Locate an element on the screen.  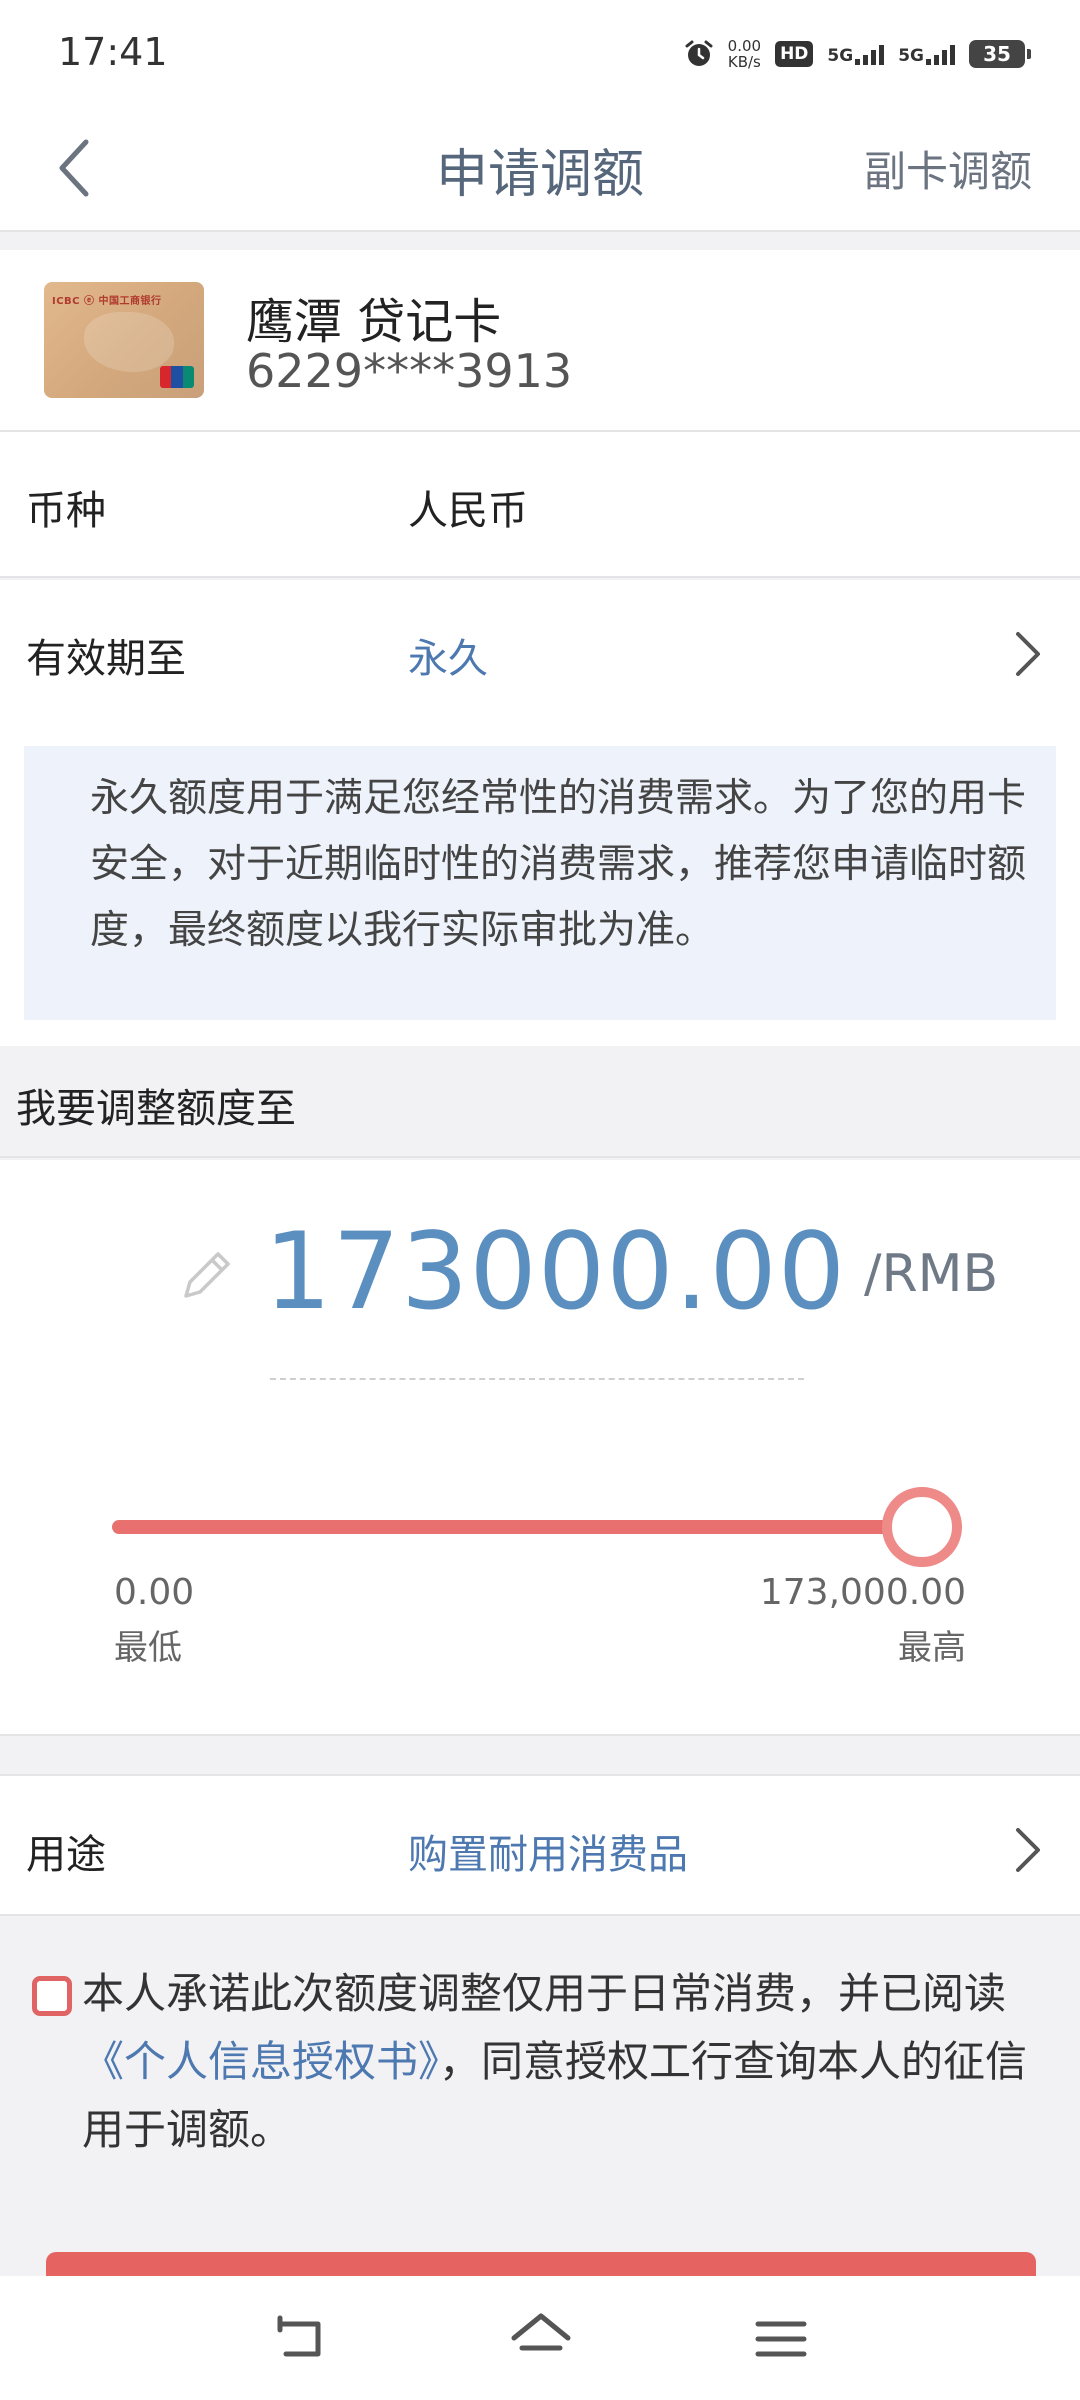
validity-value: 永久 is located at coordinates (448, 659).